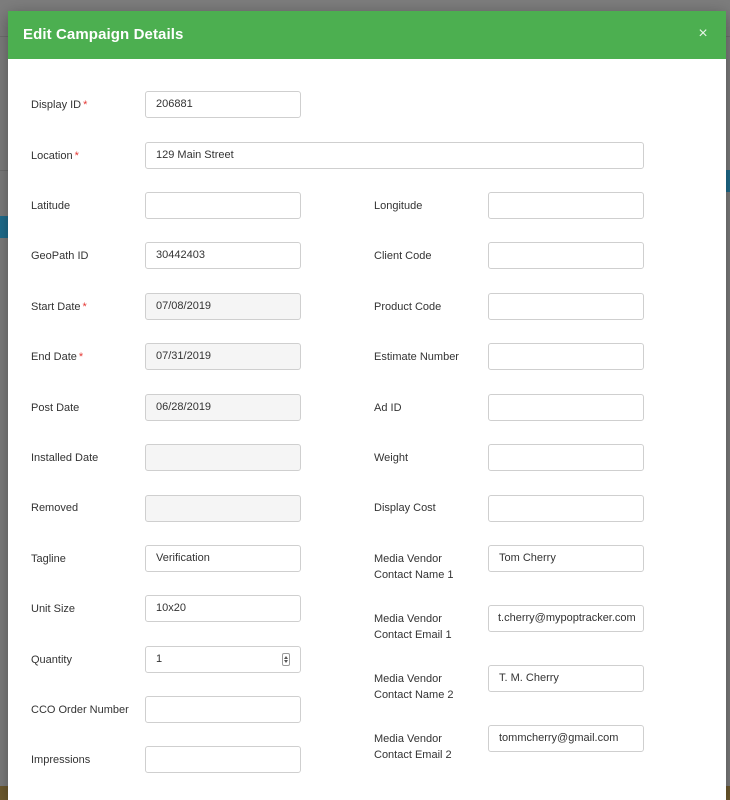  I want to click on end-date-input: 07/31/2019, so click(223, 356).